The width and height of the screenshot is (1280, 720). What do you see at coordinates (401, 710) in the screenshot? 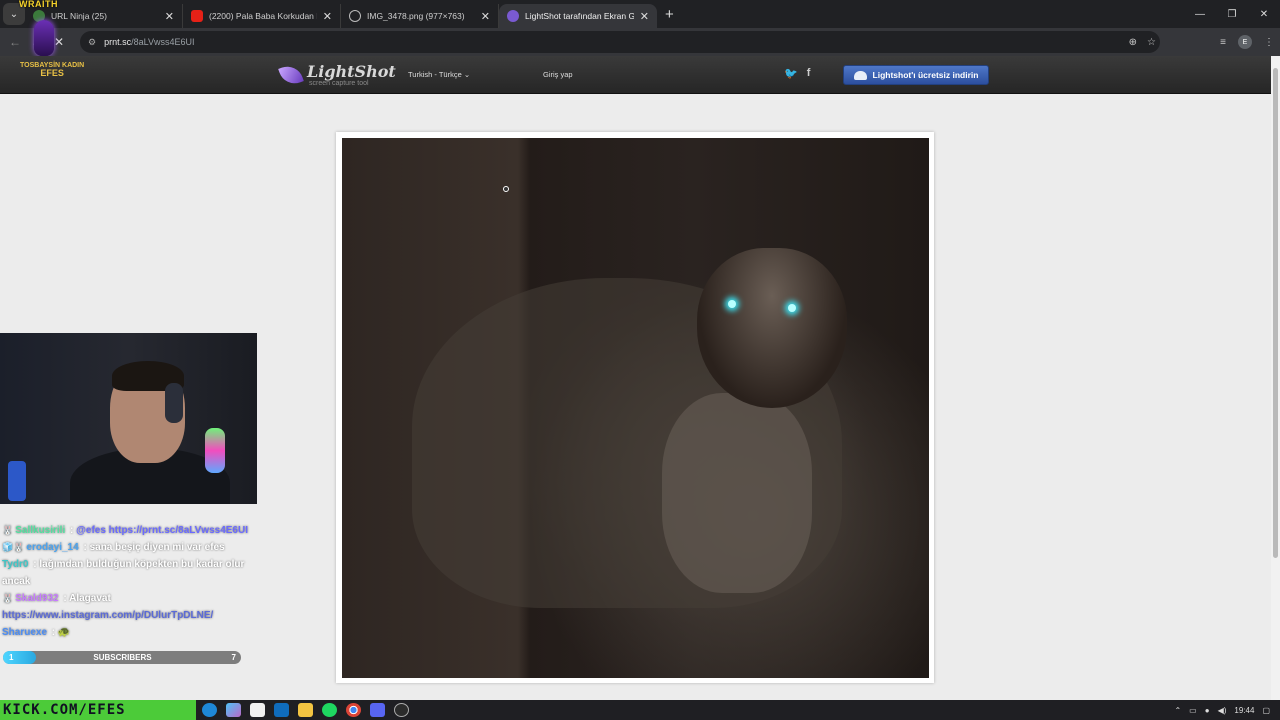
I see `obs-icon` at bounding box center [401, 710].